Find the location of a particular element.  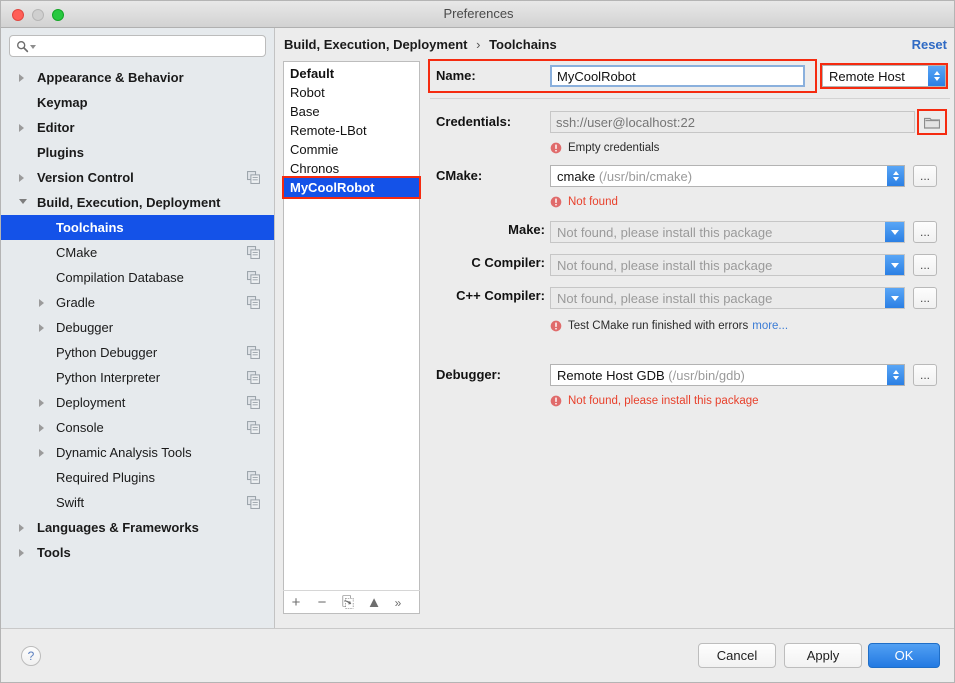

search-scope-chevron-down-icon is located at coordinates (33, 47).